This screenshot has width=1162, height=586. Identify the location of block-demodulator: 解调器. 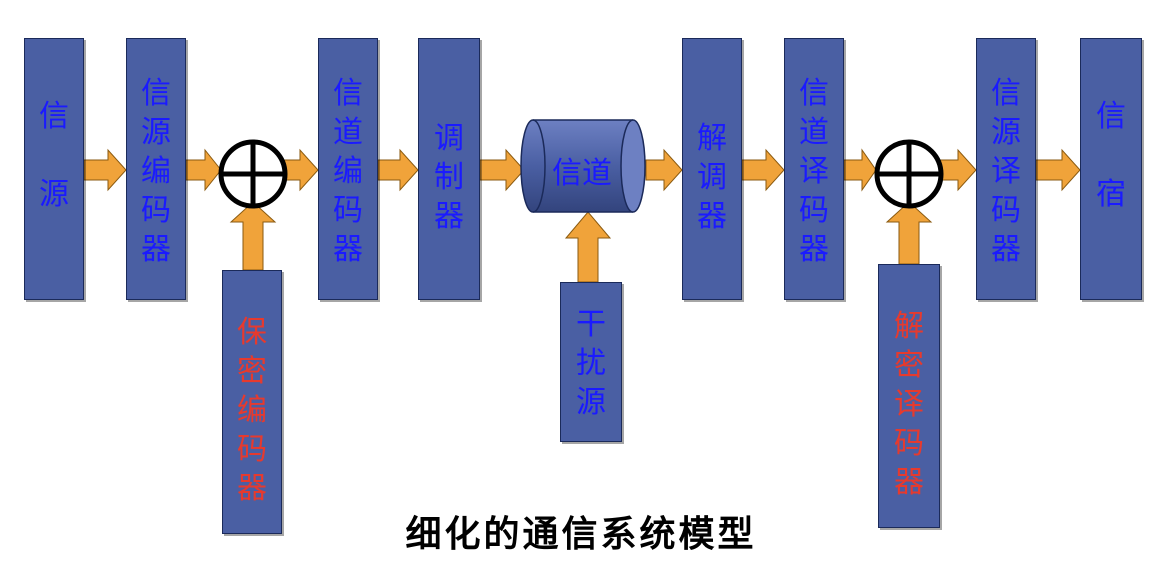
(712, 169).